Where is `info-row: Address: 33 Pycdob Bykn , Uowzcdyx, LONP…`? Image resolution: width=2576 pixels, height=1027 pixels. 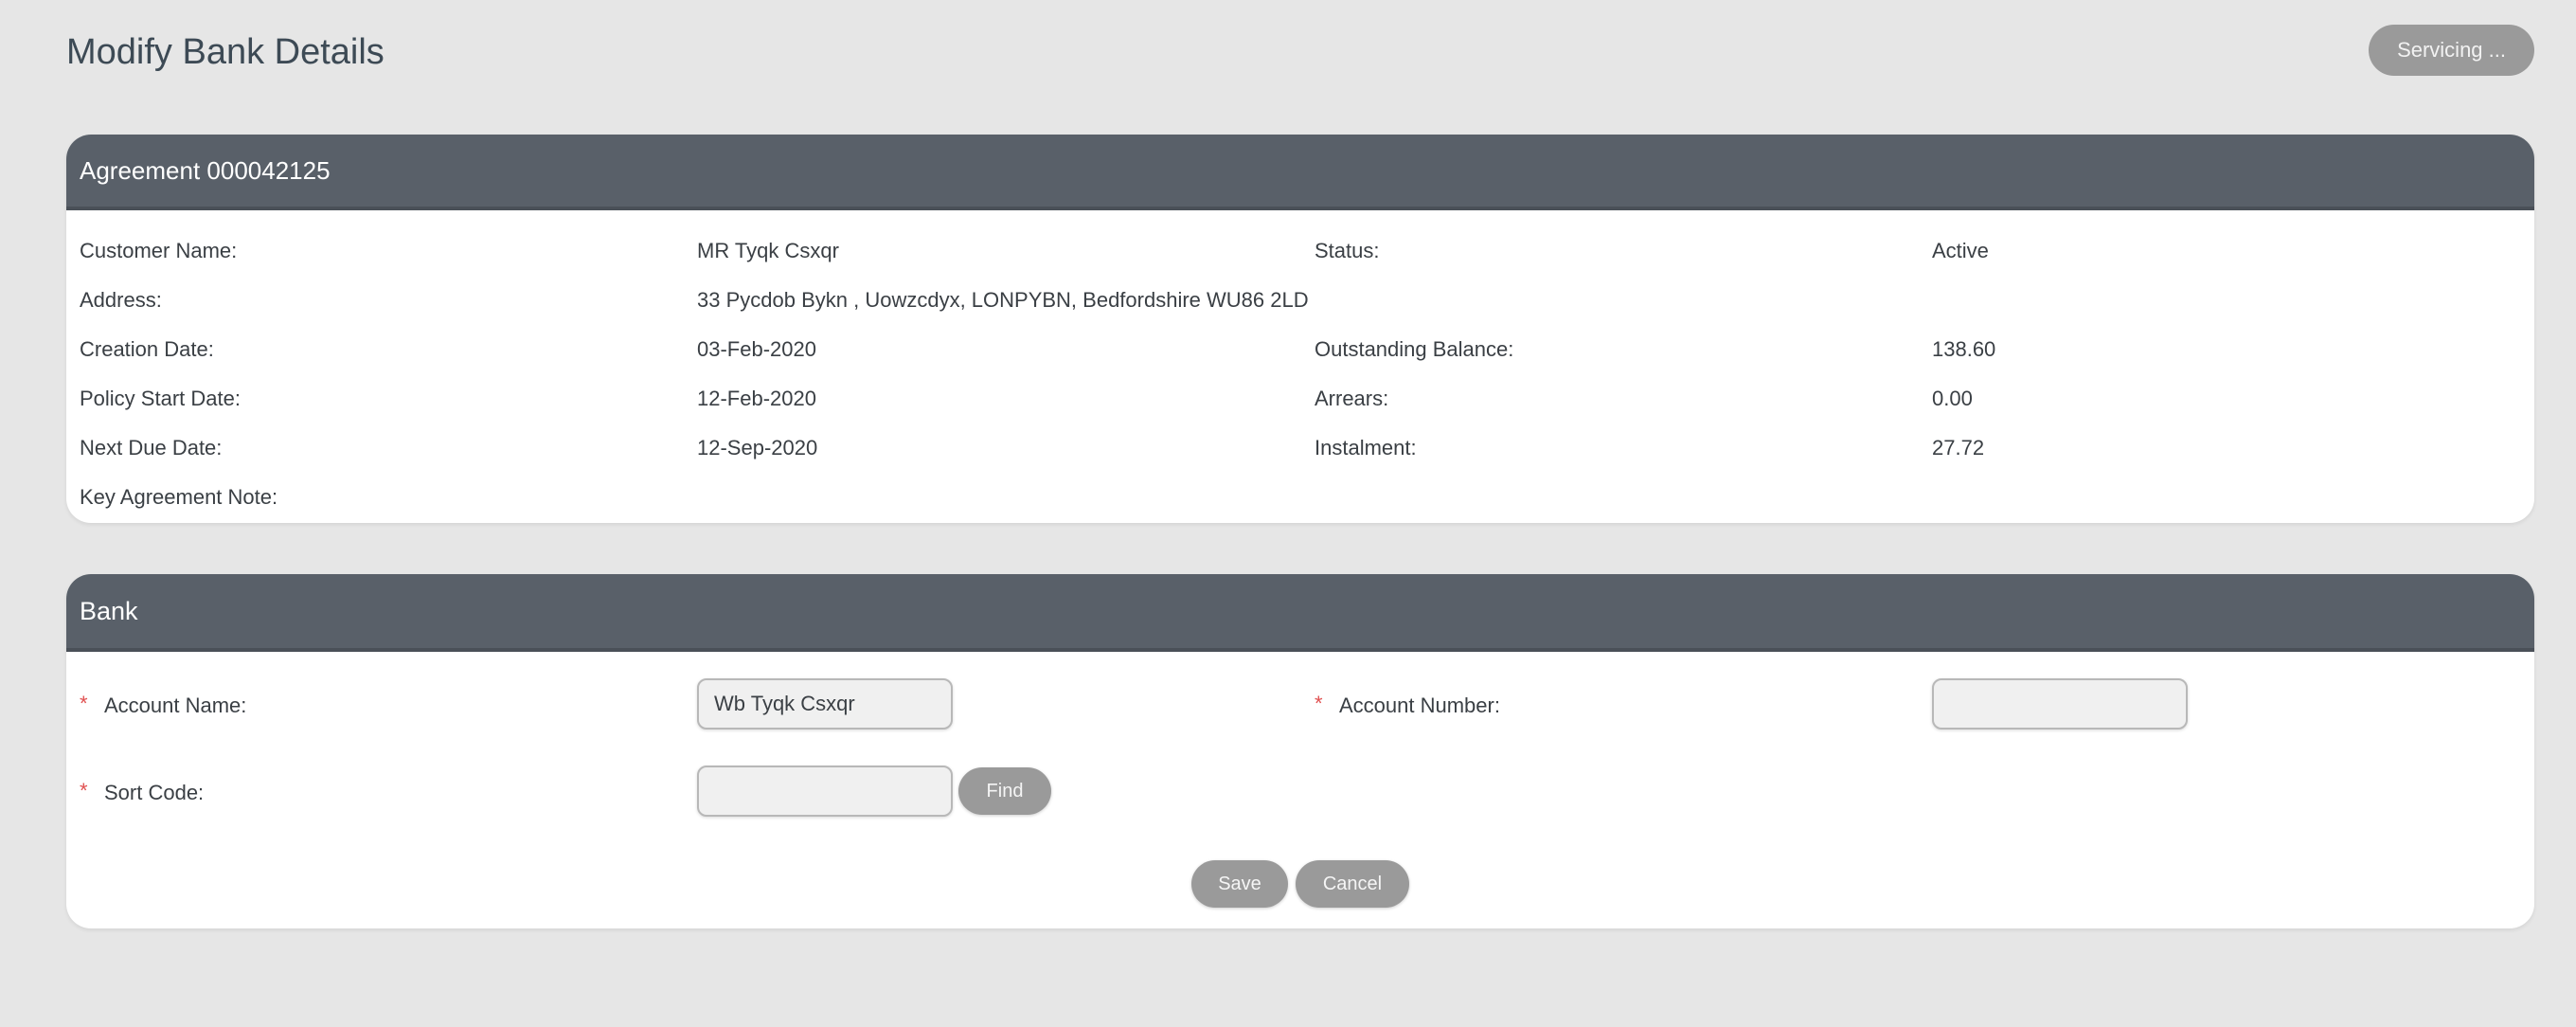
info-row: Address: 33 Pycdob Bykn , Uowzcdyx, LONP… is located at coordinates (1301, 302).